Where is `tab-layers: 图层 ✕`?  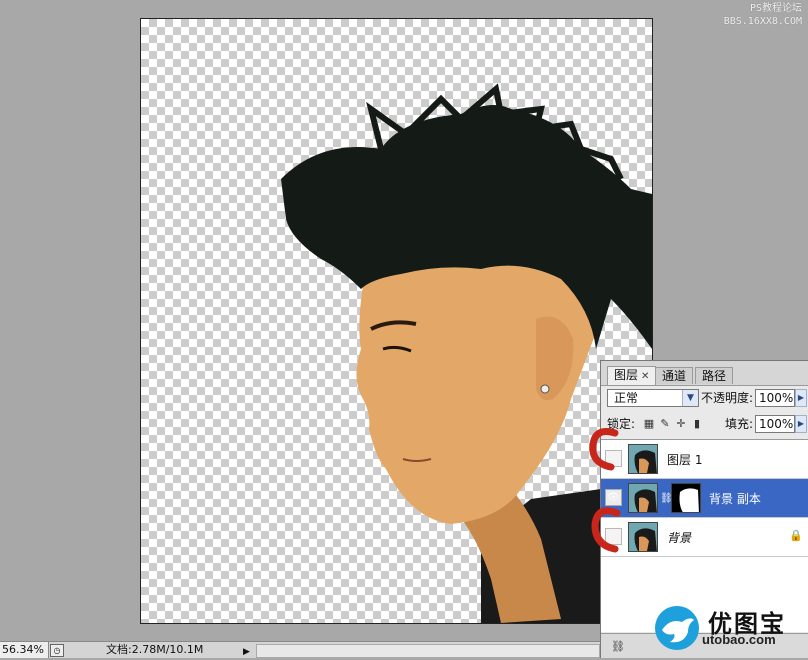 tab-layers: 图层 ✕ is located at coordinates (632, 375).